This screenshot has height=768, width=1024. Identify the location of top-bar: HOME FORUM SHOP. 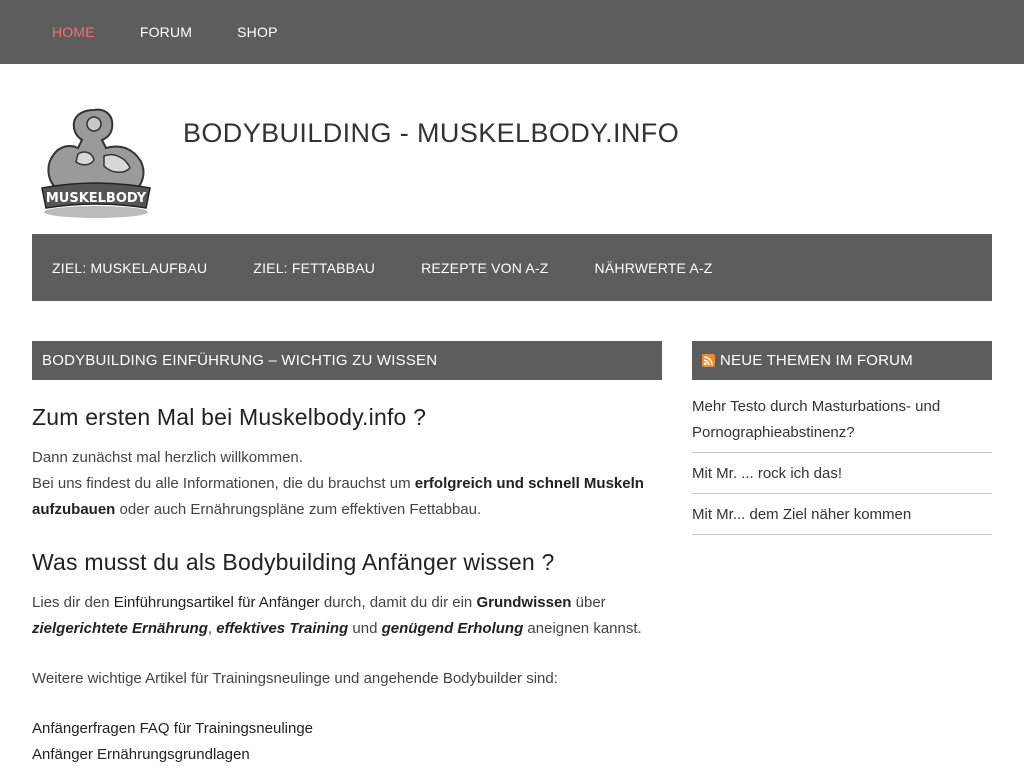
(512, 32).